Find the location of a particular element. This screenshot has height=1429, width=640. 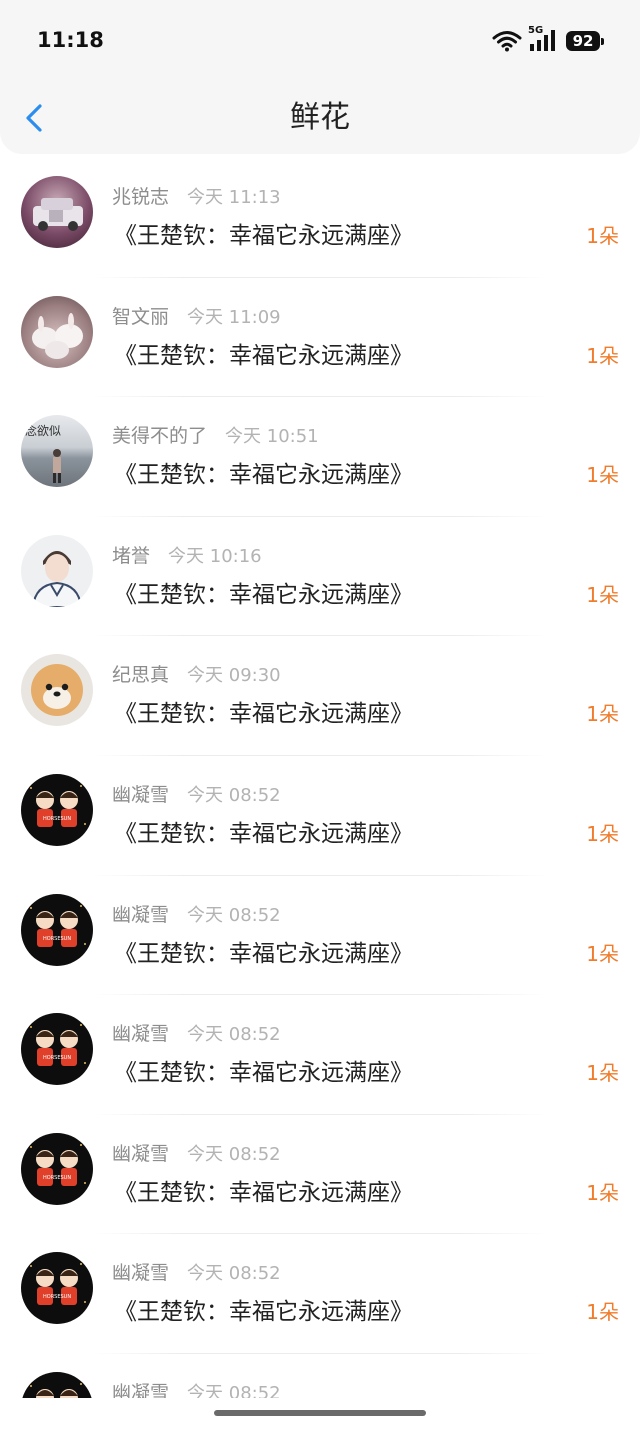

item-meta: 堵誉 今天 10:16 is located at coordinates (187, 554).